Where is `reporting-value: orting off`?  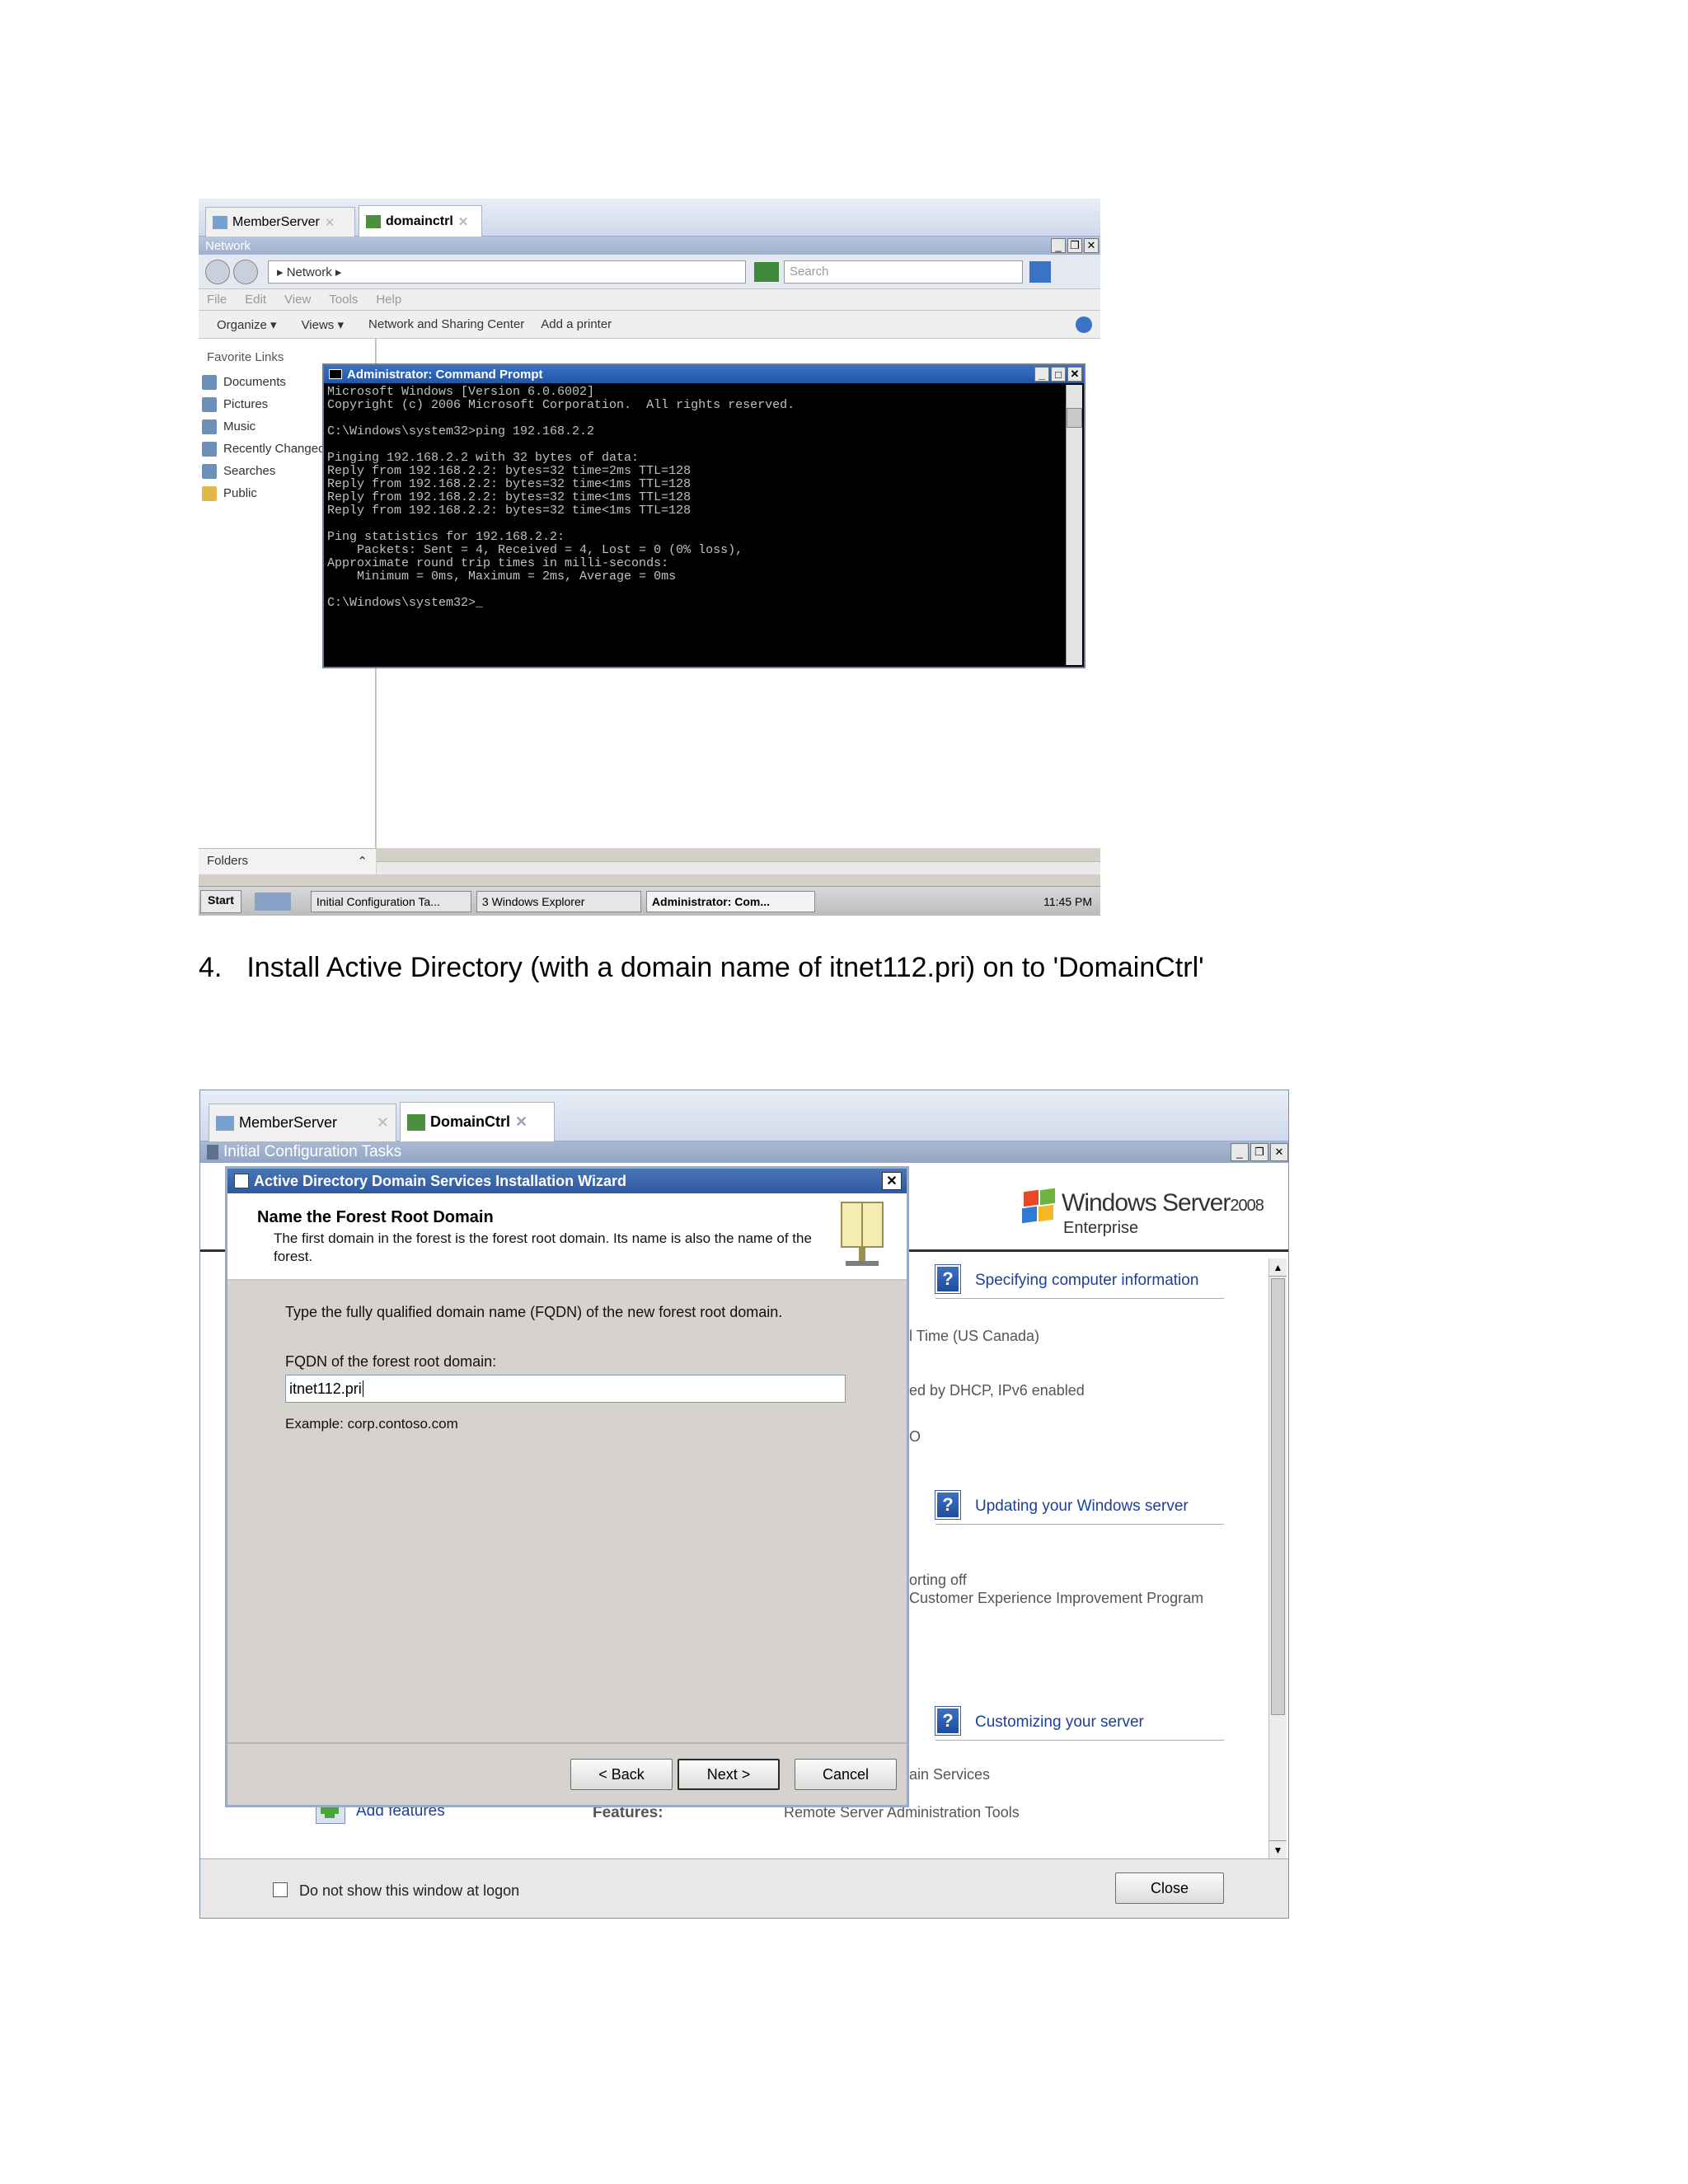 reporting-value: orting off is located at coordinates (938, 1580).